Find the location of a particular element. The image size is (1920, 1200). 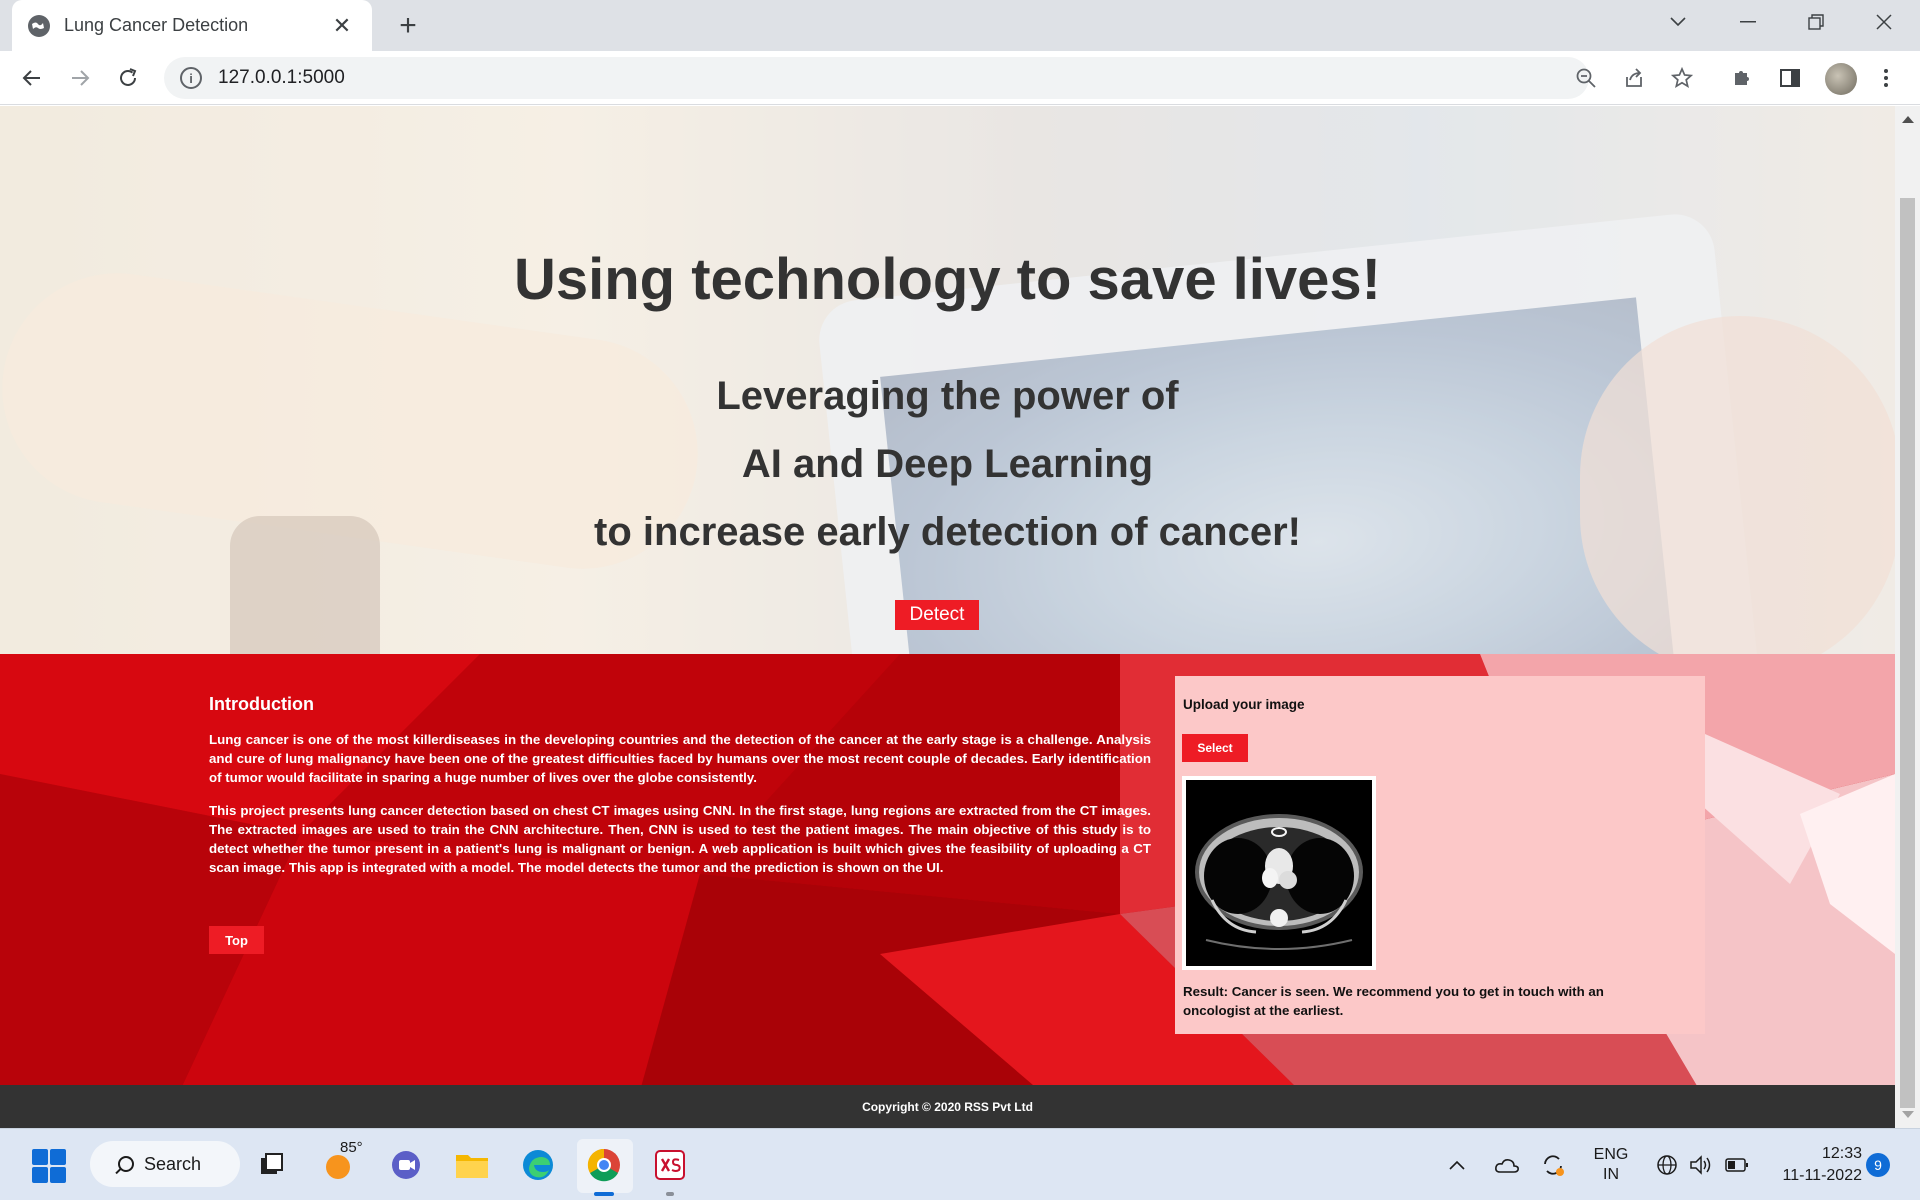

chrome-running-indicator is located at coordinates (604, 1194).